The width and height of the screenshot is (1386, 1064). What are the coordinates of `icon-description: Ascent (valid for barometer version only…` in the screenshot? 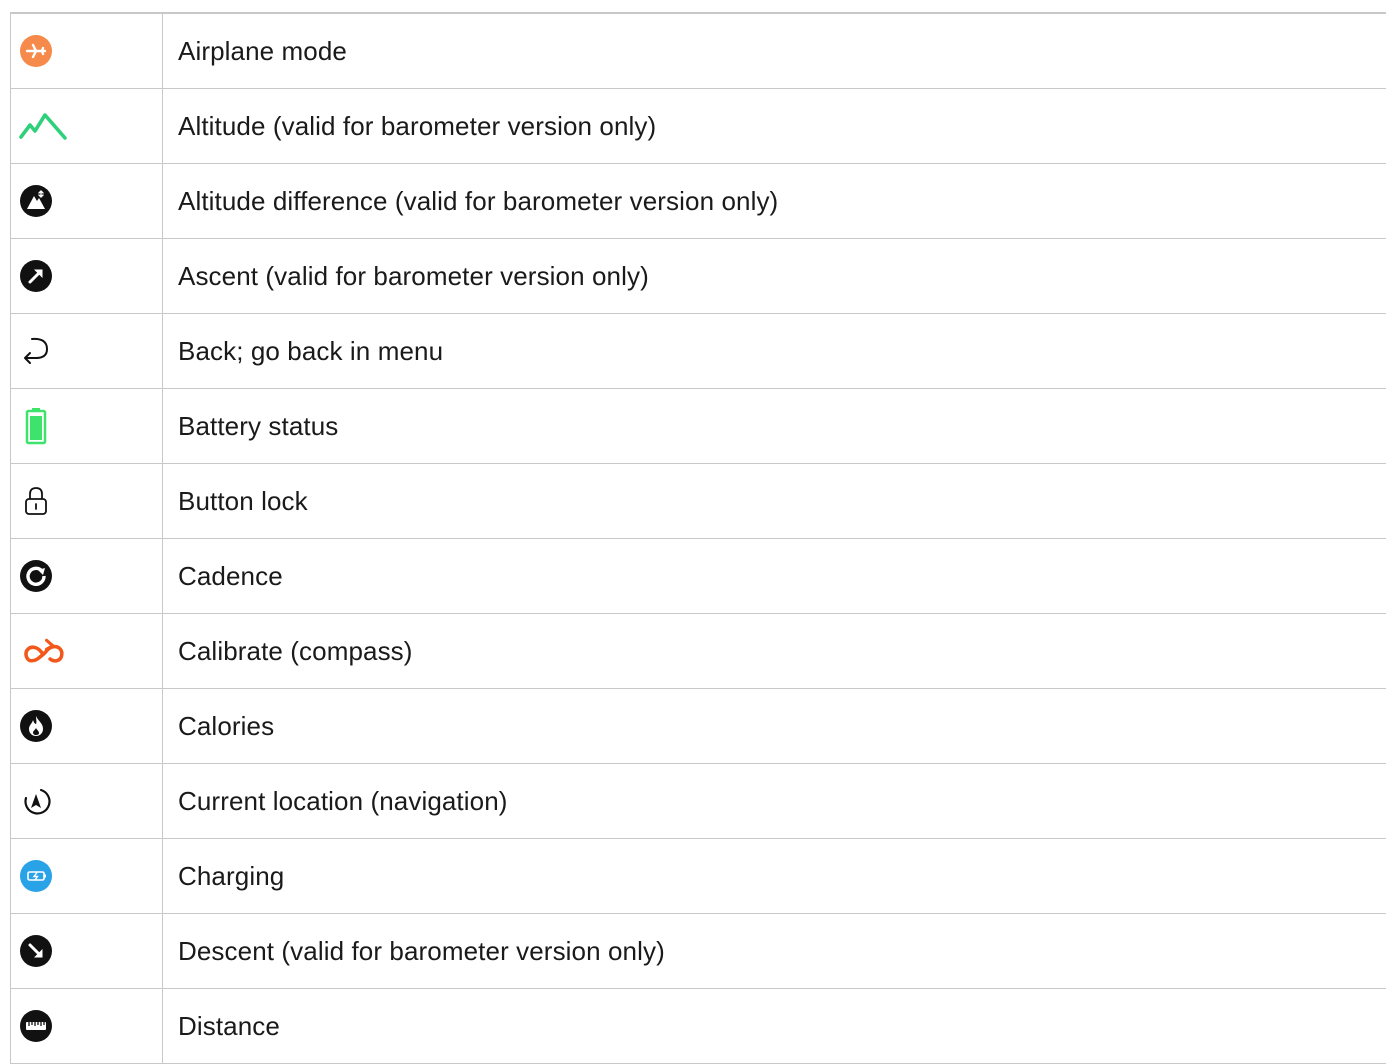 It's located at (774, 276).